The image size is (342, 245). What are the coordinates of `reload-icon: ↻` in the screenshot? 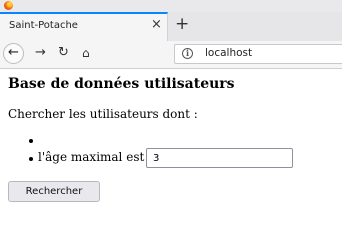 It's located at (63, 52).